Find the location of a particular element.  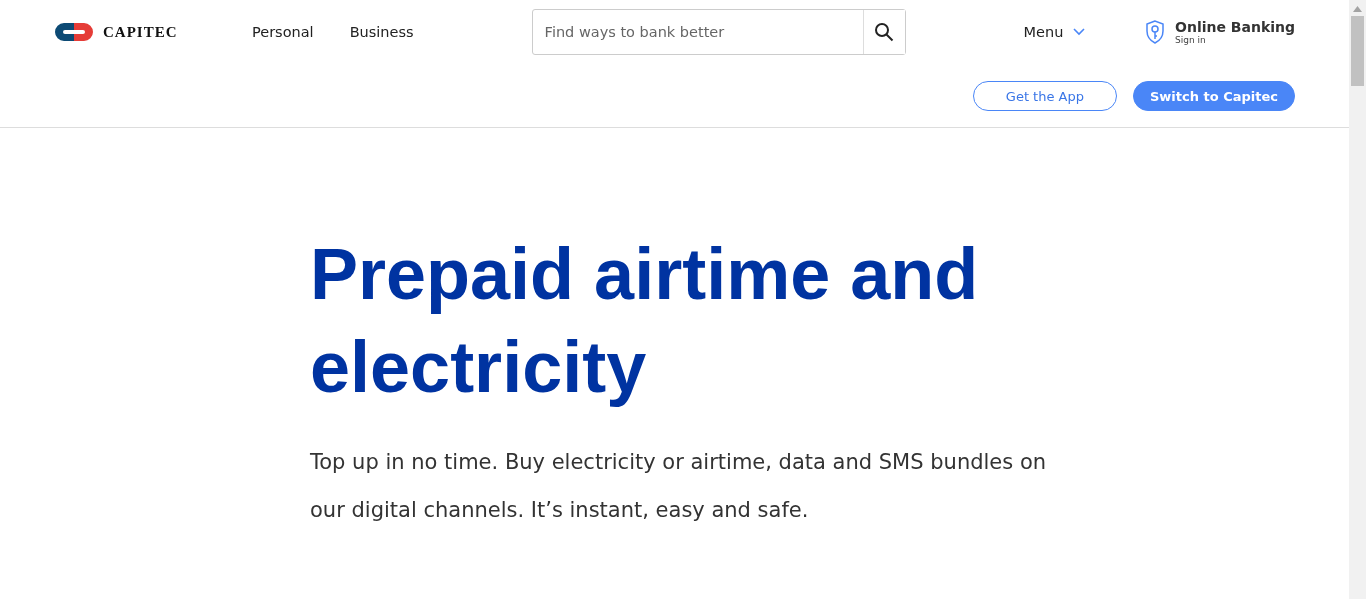

logo-icon is located at coordinates (74, 32).